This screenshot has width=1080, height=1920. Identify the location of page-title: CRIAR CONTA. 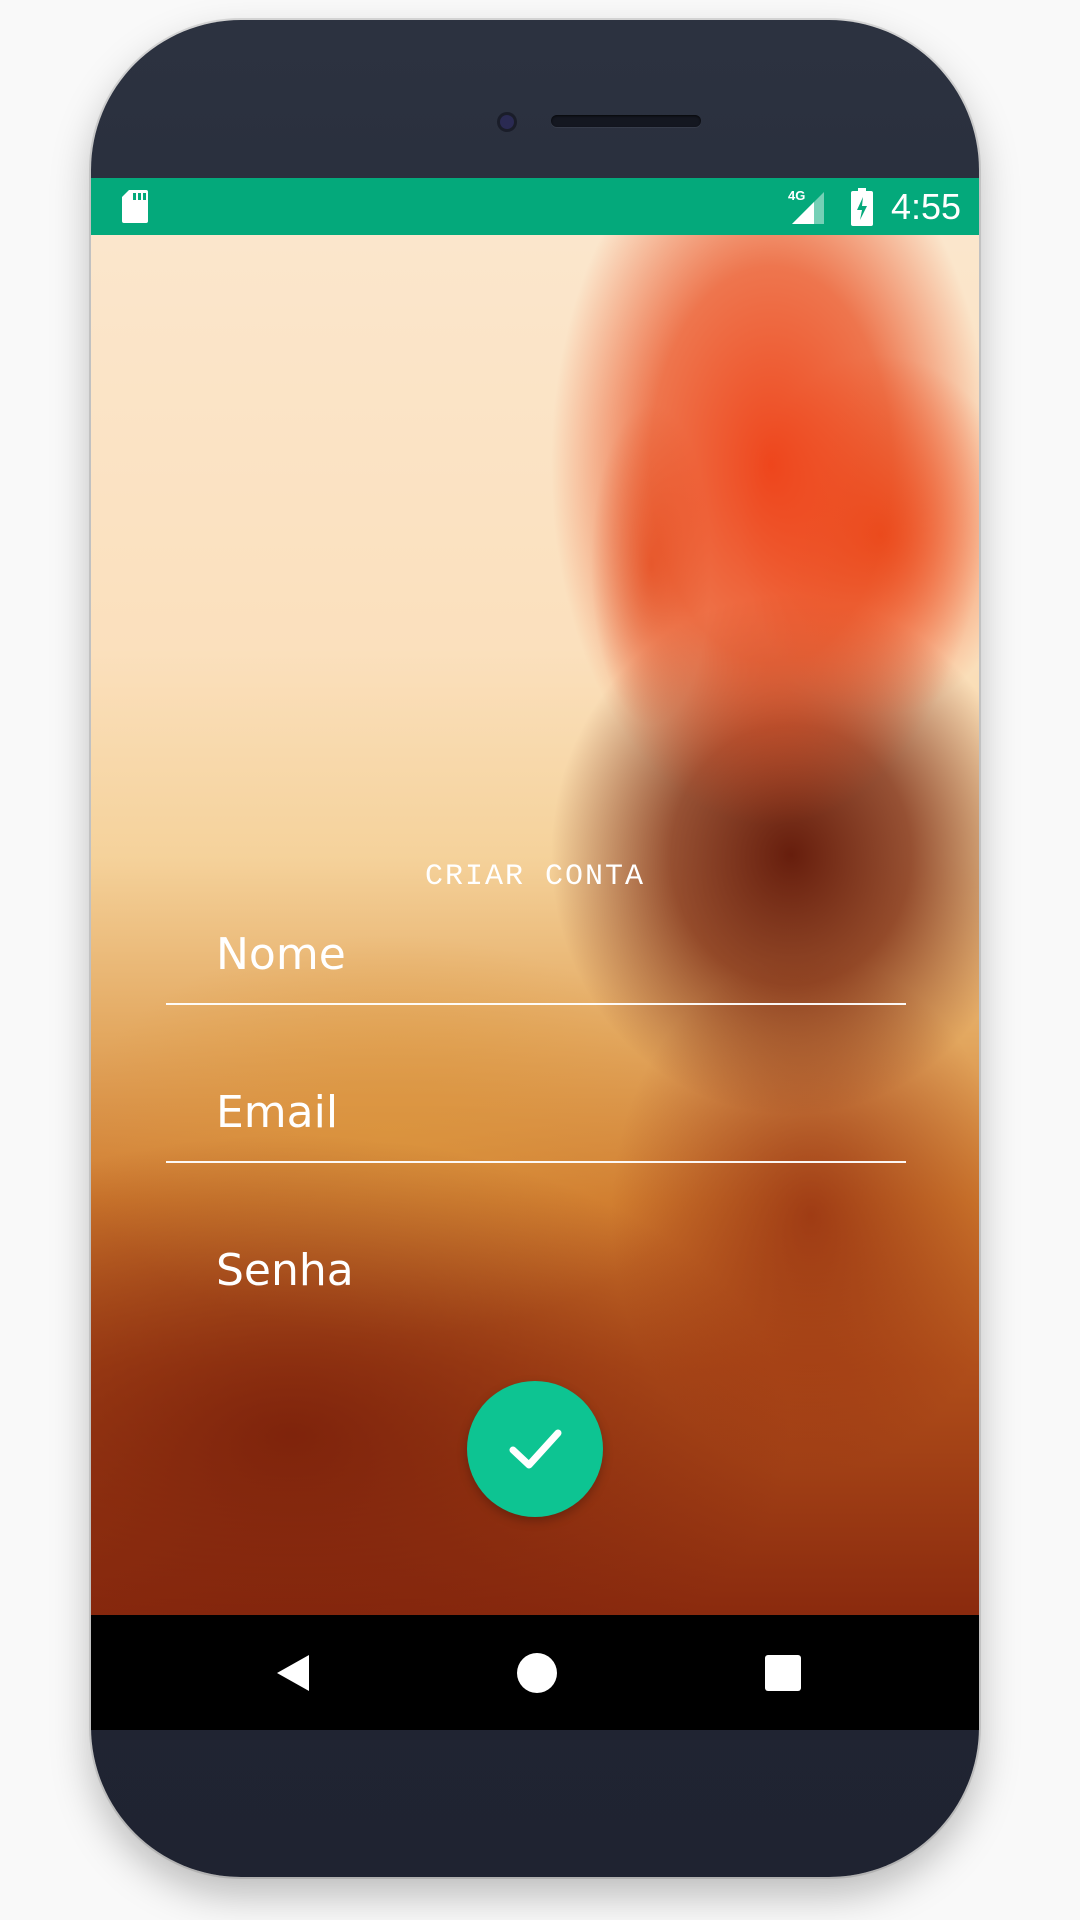
(535, 877).